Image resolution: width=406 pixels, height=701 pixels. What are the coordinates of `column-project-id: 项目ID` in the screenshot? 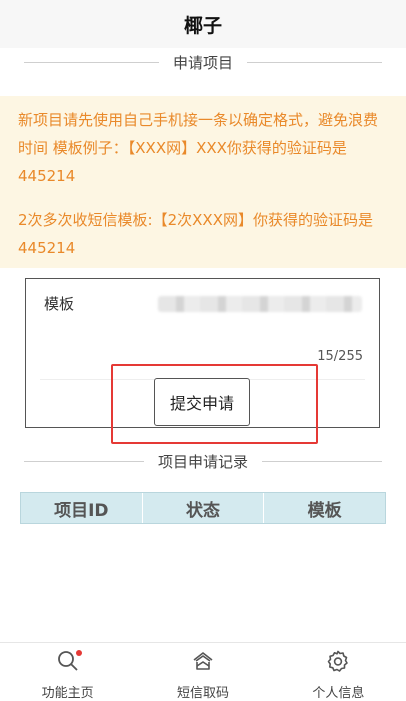 It's located at (81, 510).